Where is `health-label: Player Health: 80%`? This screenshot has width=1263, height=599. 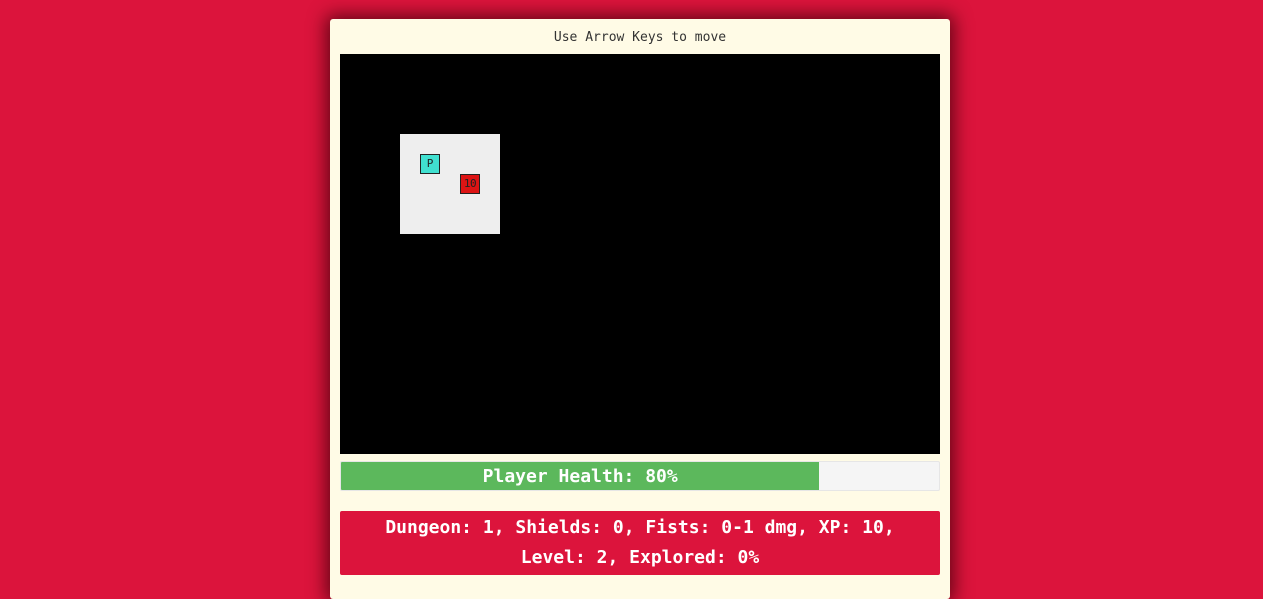
health-label: Player Health: 80% is located at coordinates (580, 476).